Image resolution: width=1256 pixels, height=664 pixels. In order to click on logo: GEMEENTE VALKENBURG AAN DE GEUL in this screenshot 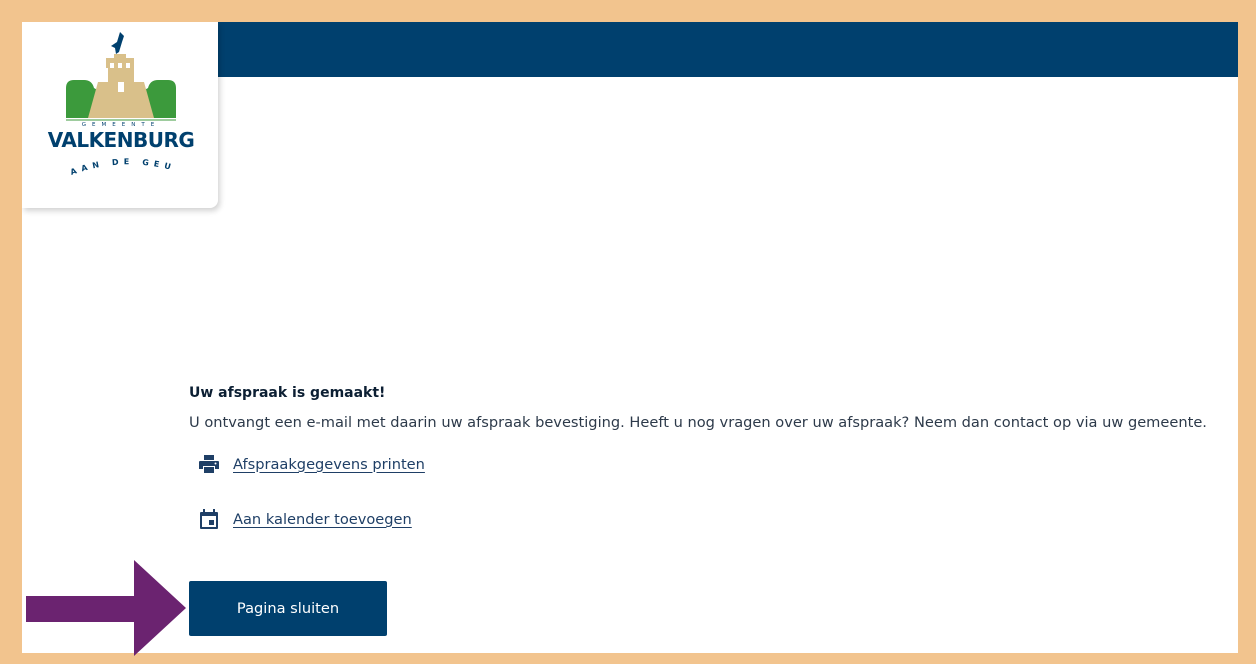, I will do `click(120, 115)`.